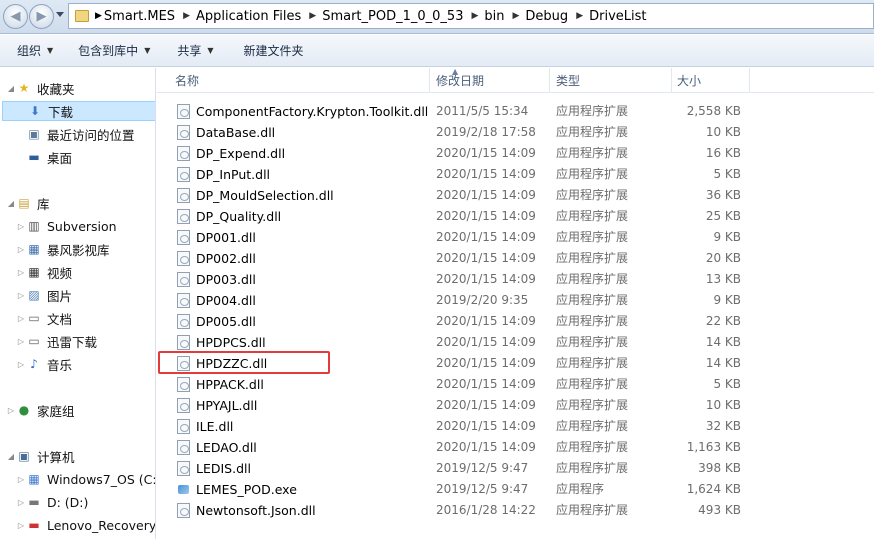  What do you see at coordinates (482, 111) in the screenshot?
I see `file-date-modified: 2011/5/5 15:34` at bounding box center [482, 111].